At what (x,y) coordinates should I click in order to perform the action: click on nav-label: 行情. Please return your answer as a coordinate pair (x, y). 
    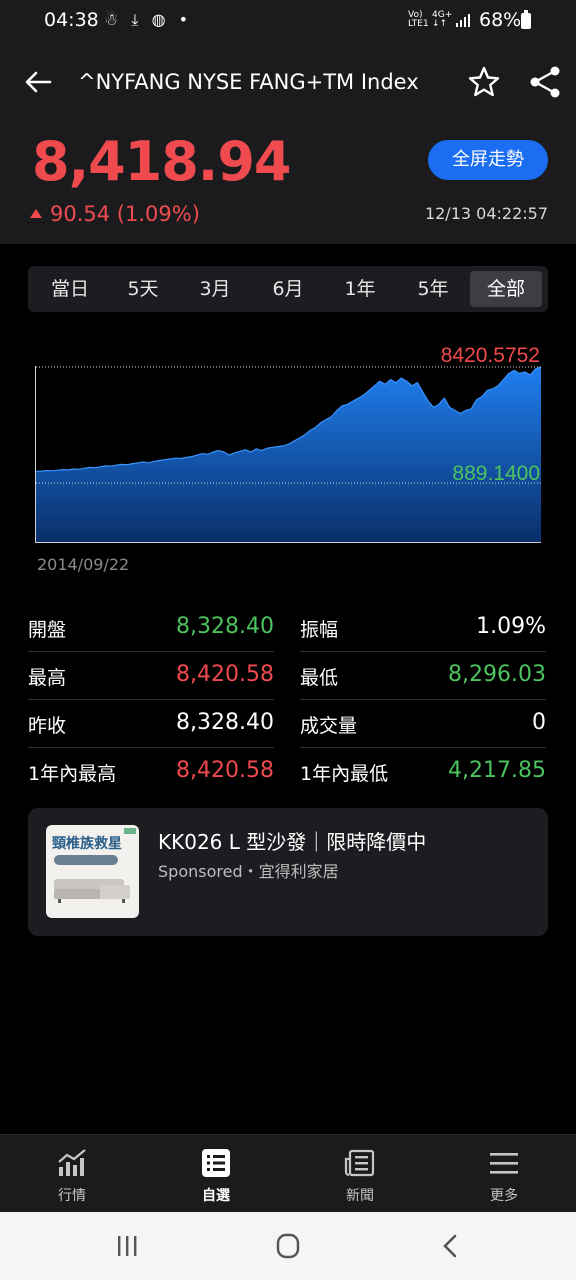
    Looking at the image, I should click on (72, 1196).